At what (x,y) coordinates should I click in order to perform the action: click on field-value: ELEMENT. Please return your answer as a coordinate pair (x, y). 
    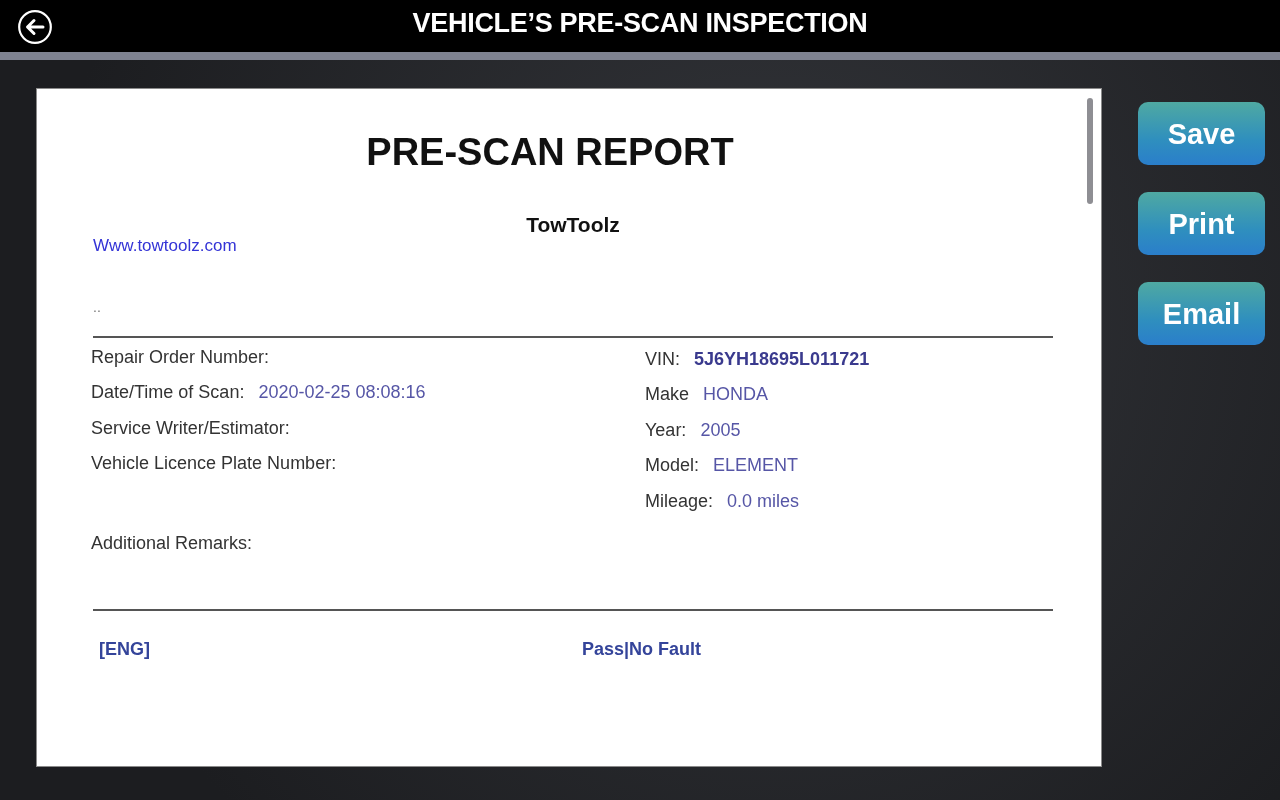
    Looking at the image, I should click on (756, 466).